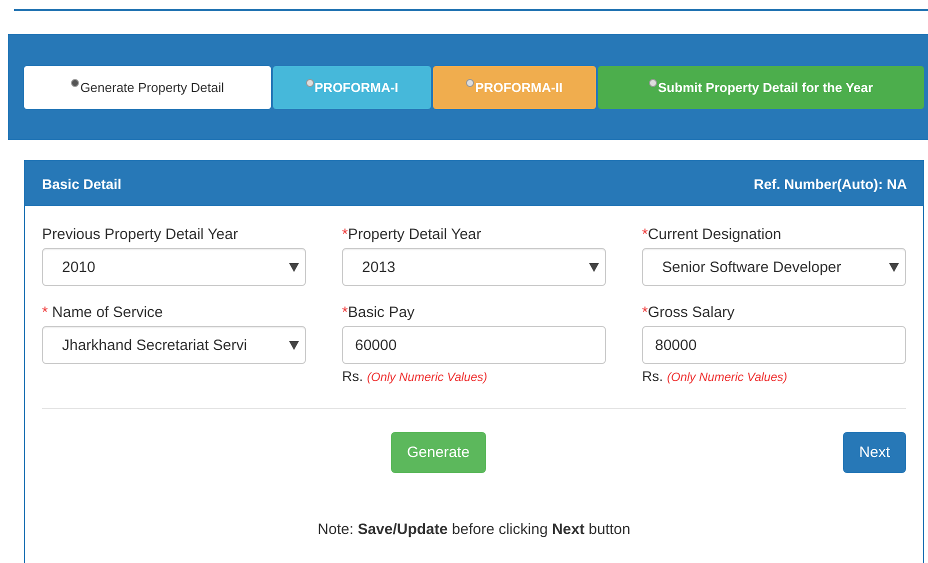 The height and width of the screenshot is (563, 928). Describe the element at coordinates (174, 345) in the screenshot. I see `select-field: Jharkhand Secretariat Servi` at that location.